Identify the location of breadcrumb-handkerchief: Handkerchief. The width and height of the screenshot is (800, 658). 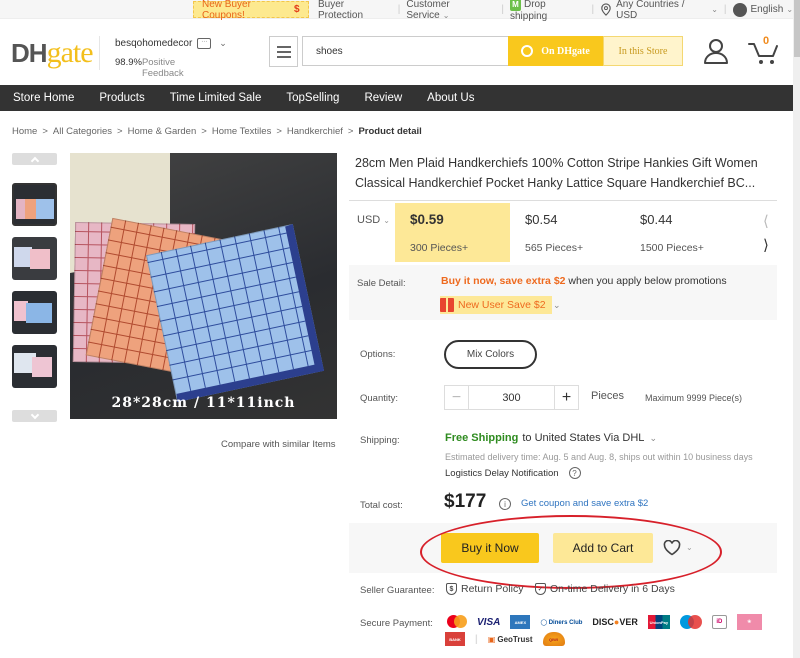
(315, 131).